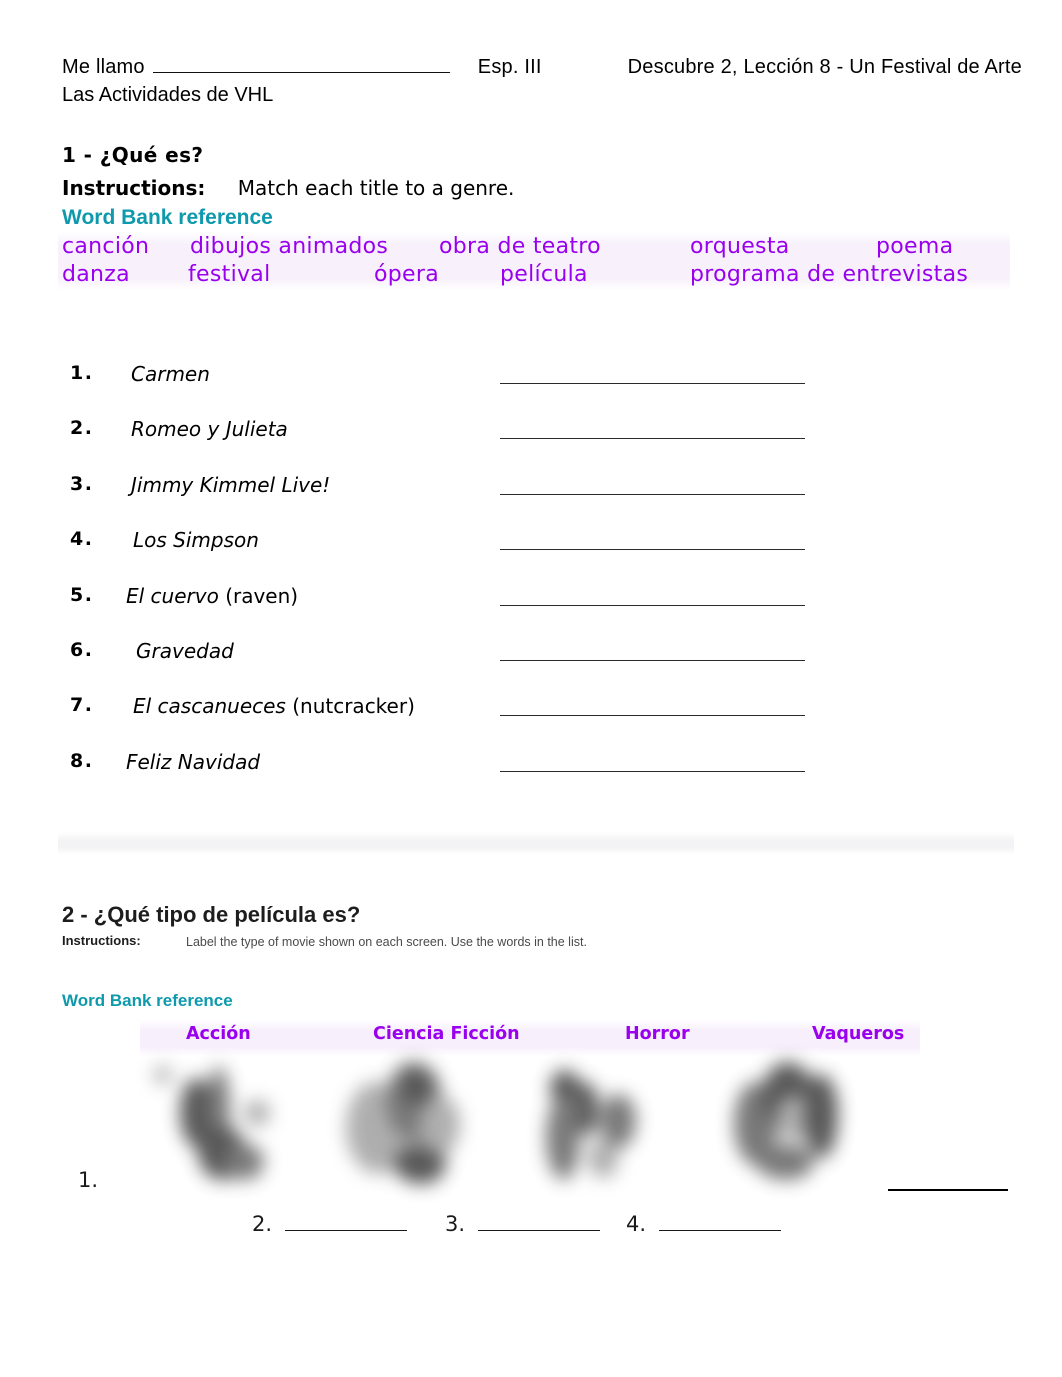  What do you see at coordinates (289, 246) in the screenshot?
I see `word-bank-term: dibujos animados` at bounding box center [289, 246].